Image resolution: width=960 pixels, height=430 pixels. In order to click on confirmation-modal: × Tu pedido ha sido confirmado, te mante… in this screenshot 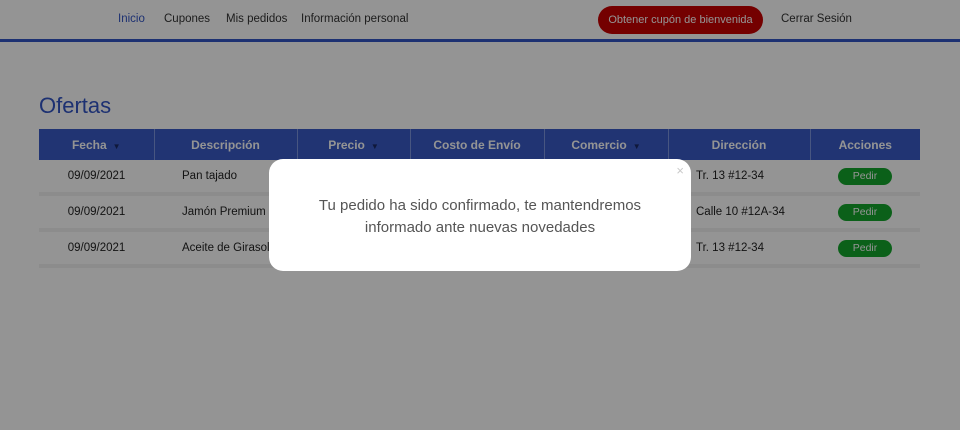, I will do `click(480, 215)`.